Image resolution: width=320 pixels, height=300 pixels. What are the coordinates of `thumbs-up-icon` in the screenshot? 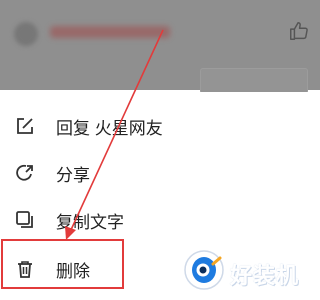 It's located at (299, 31).